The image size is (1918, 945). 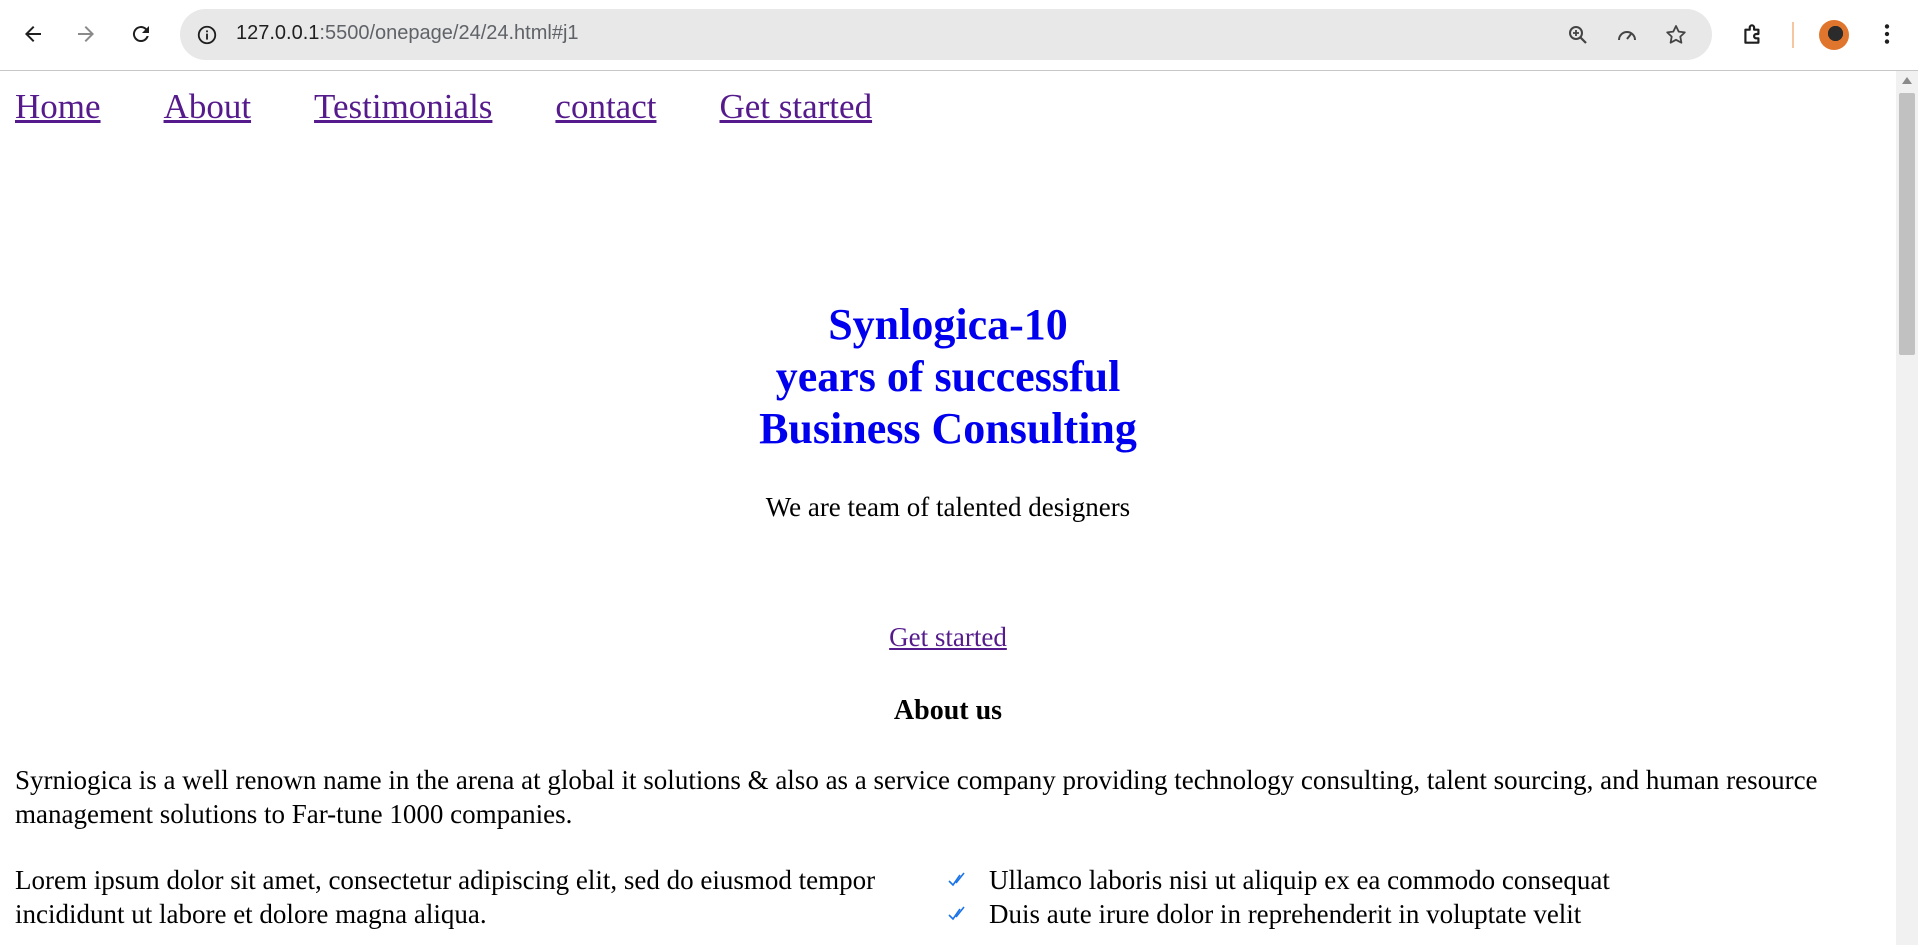 I want to click on url-host: 127.0.0.1, so click(x=278, y=33).